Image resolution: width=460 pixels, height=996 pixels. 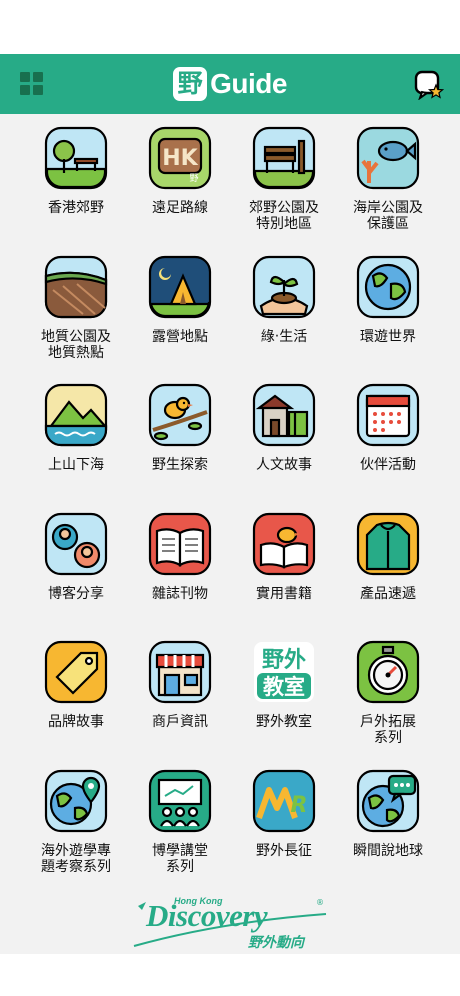 What do you see at coordinates (284, 216) in the screenshot?
I see `category-tile-label: 郊野公園及 特別地區` at bounding box center [284, 216].